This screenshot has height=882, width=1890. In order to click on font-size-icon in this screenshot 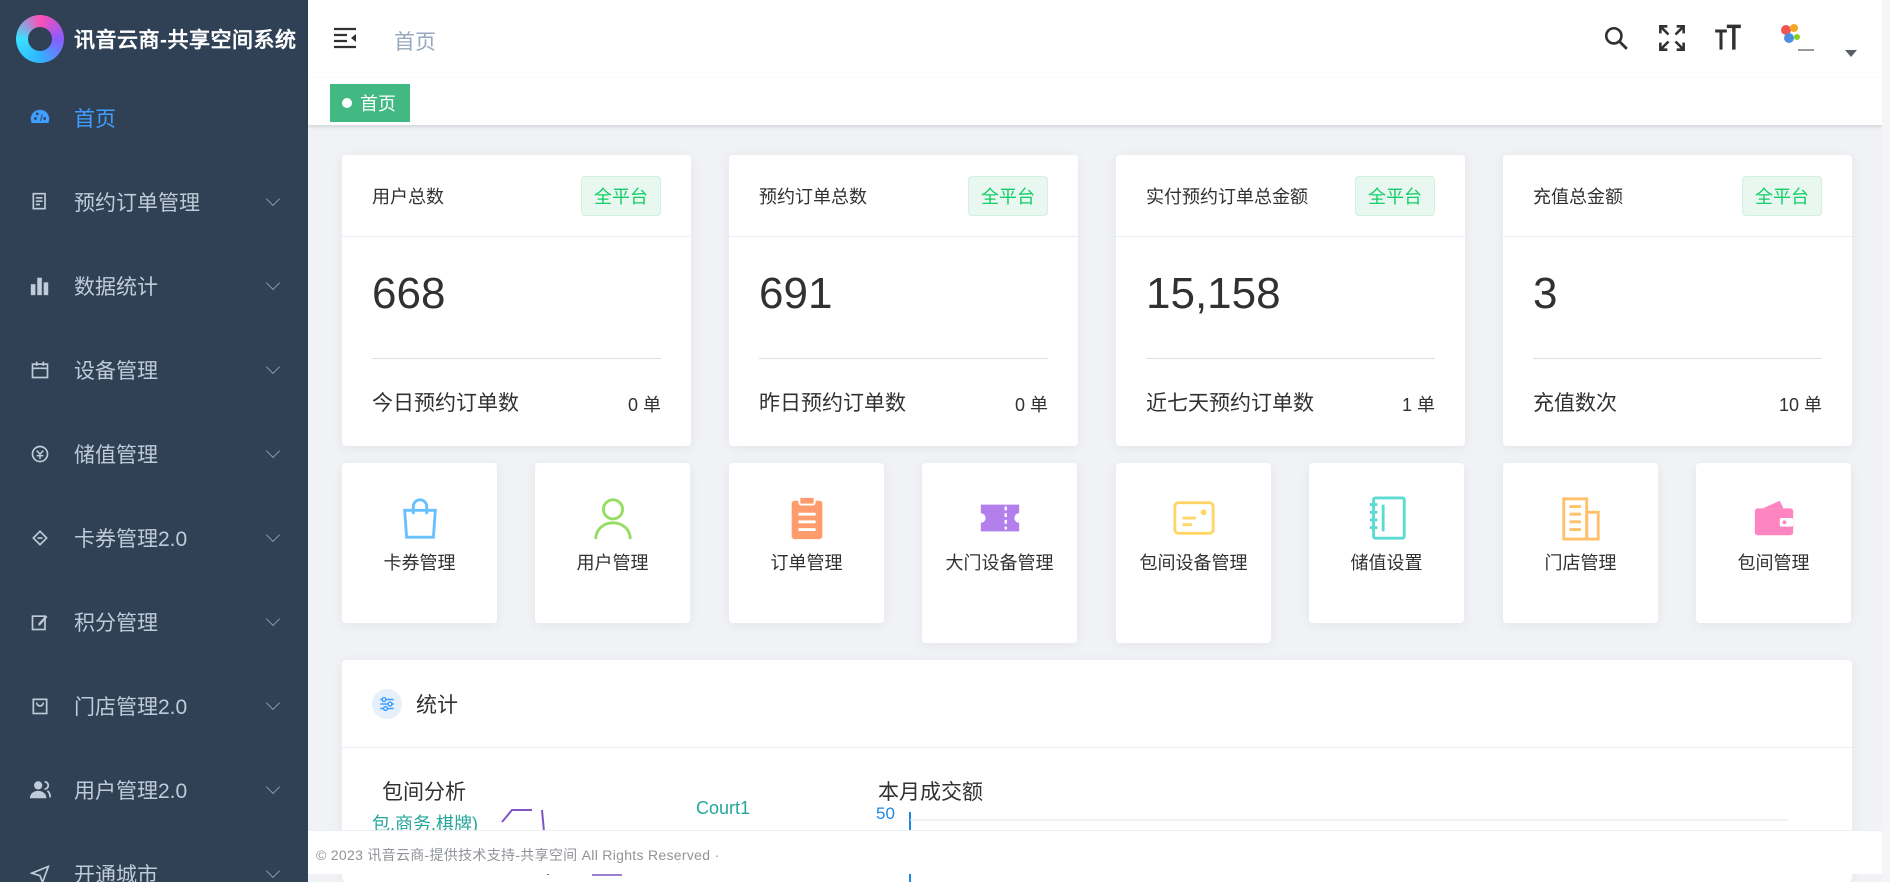, I will do `click(1728, 38)`.